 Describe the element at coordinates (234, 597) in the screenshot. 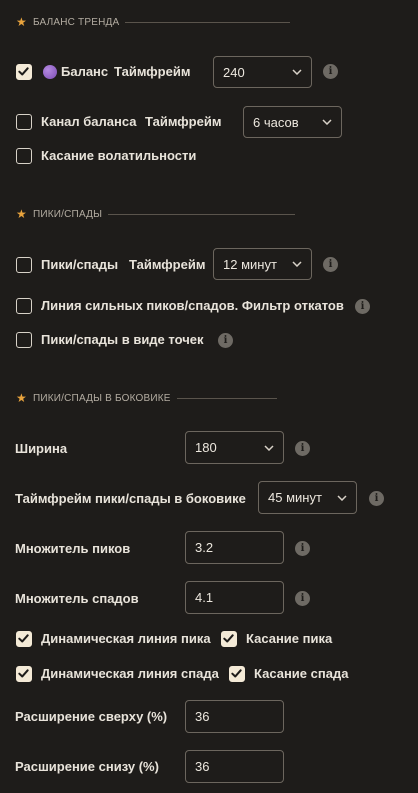

I see `trough-multiplier-input: 4.1` at that location.